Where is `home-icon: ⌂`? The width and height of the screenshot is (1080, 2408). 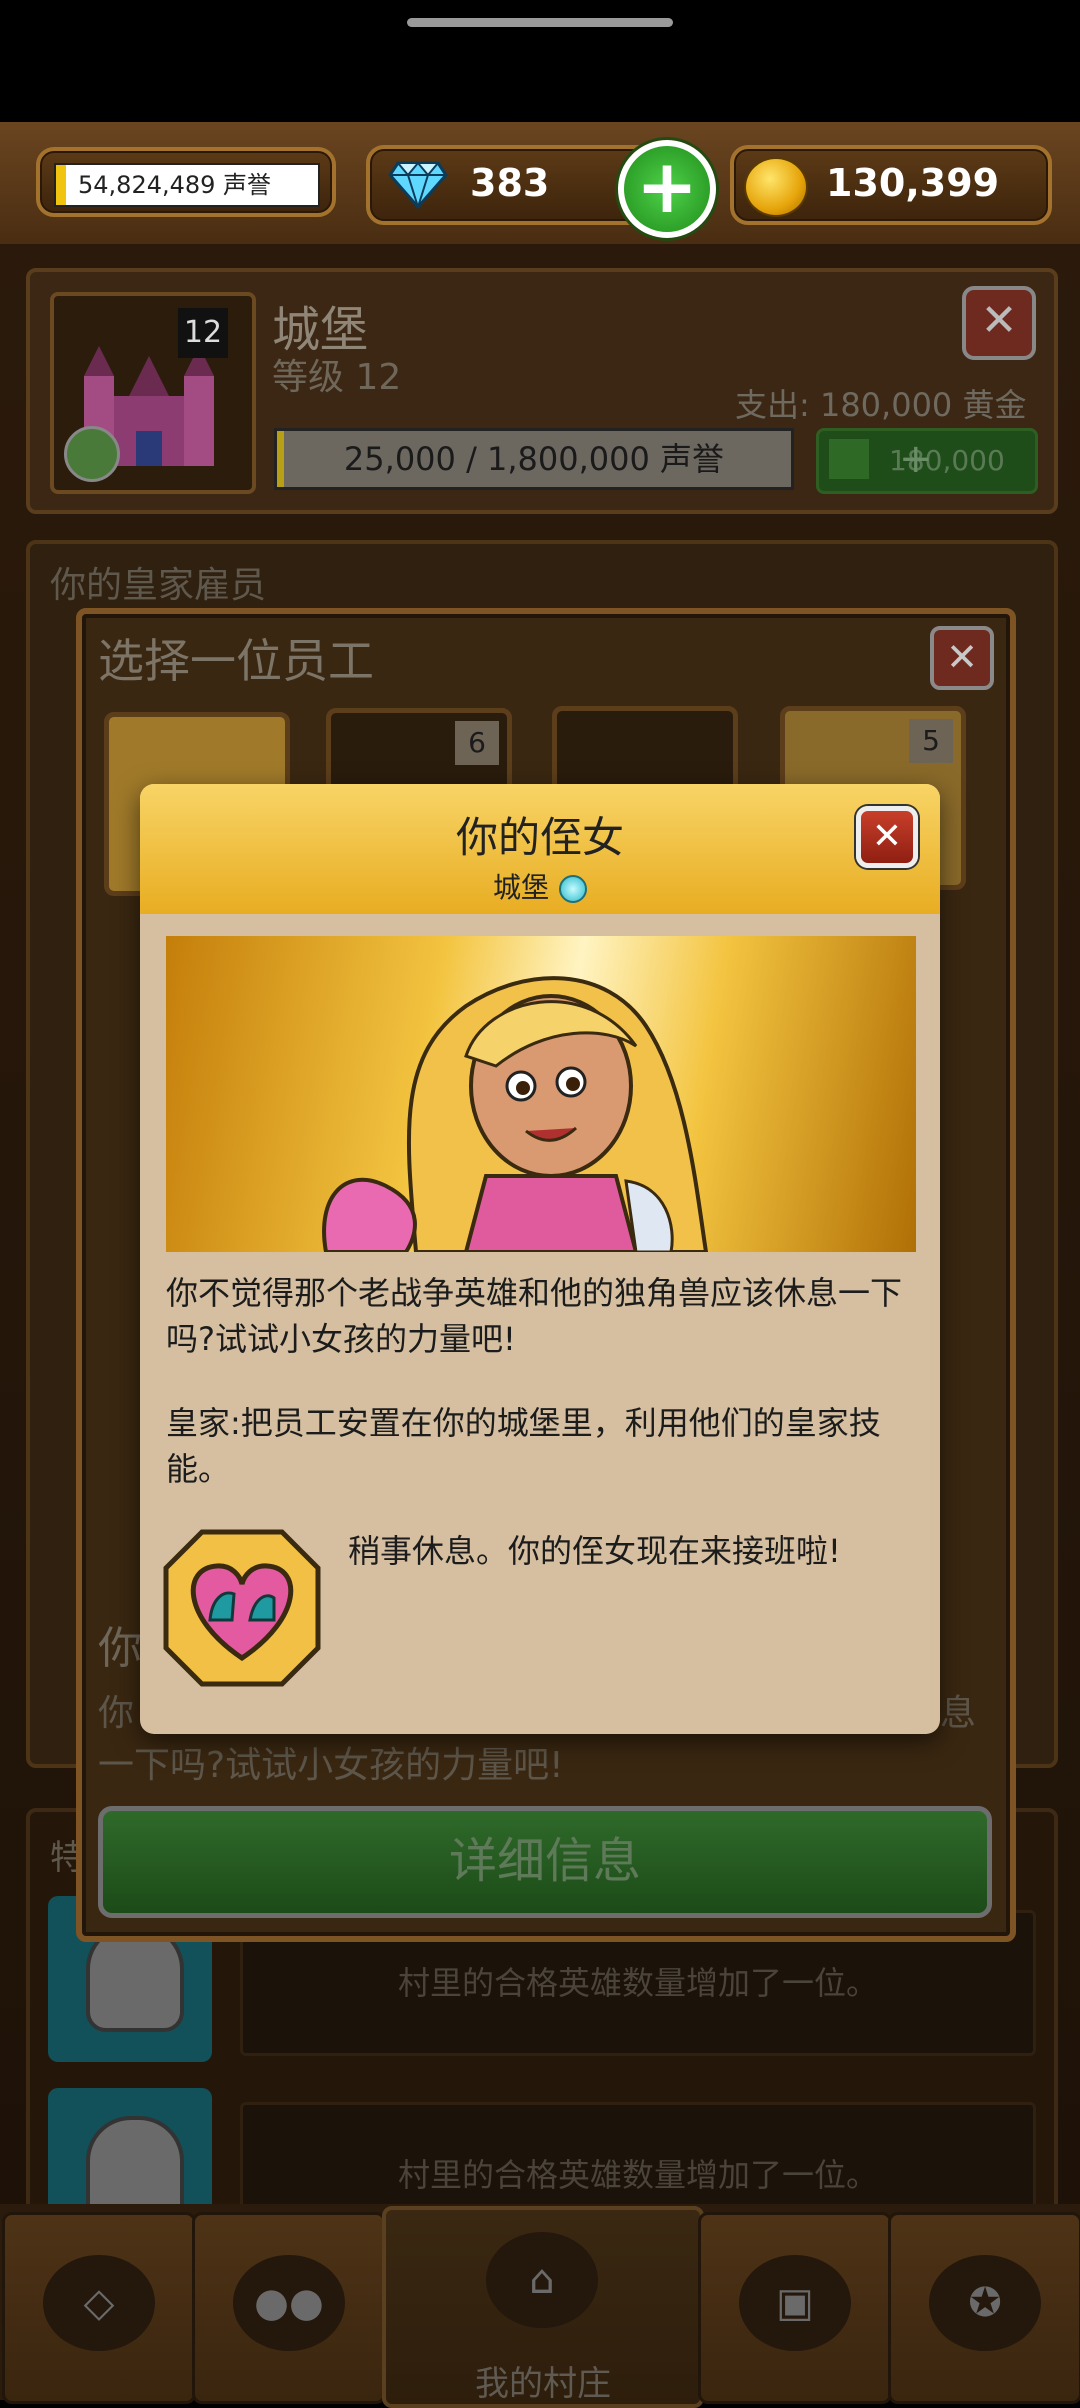 home-icon: ⌂ is located at coordinates (542, 2280).